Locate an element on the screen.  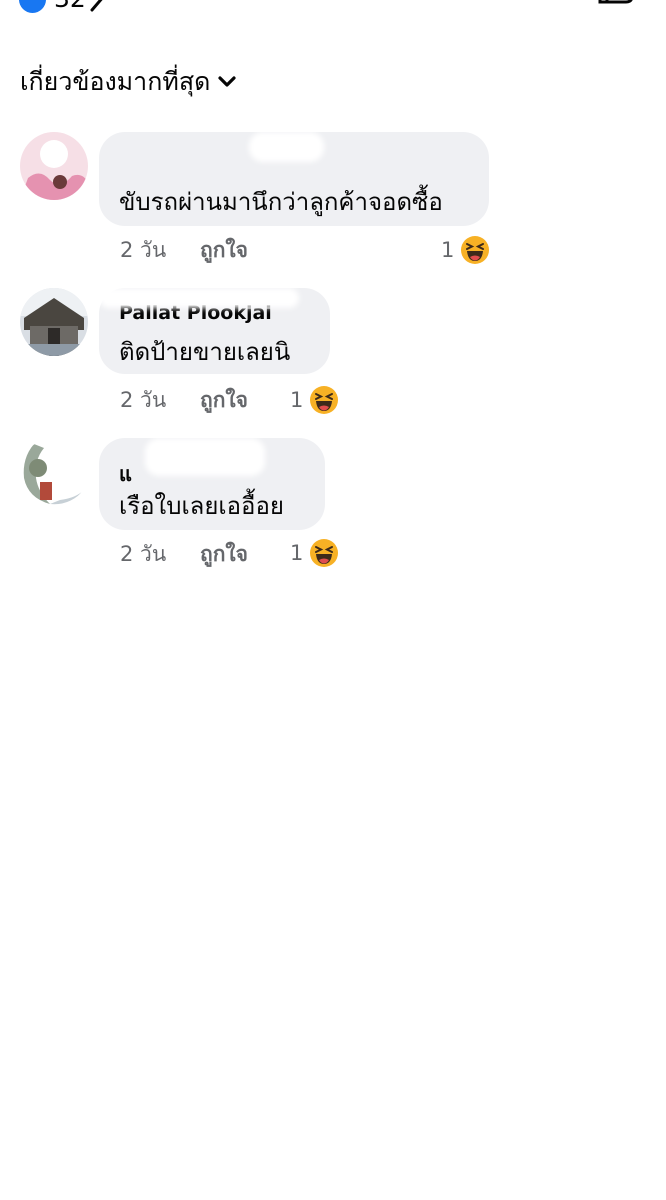
reaction-total-count: 32 is located at coordinates (70, 6).